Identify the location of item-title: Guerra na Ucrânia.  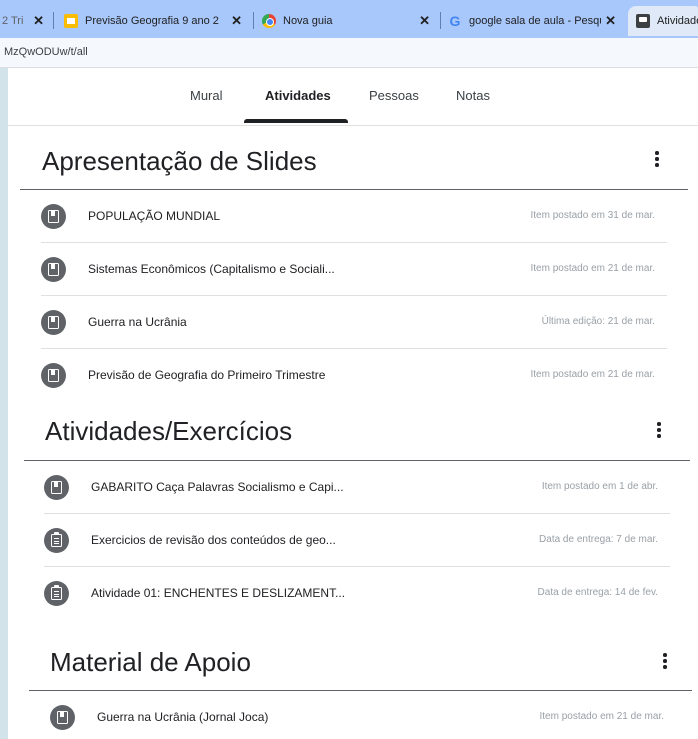
(137, 322).